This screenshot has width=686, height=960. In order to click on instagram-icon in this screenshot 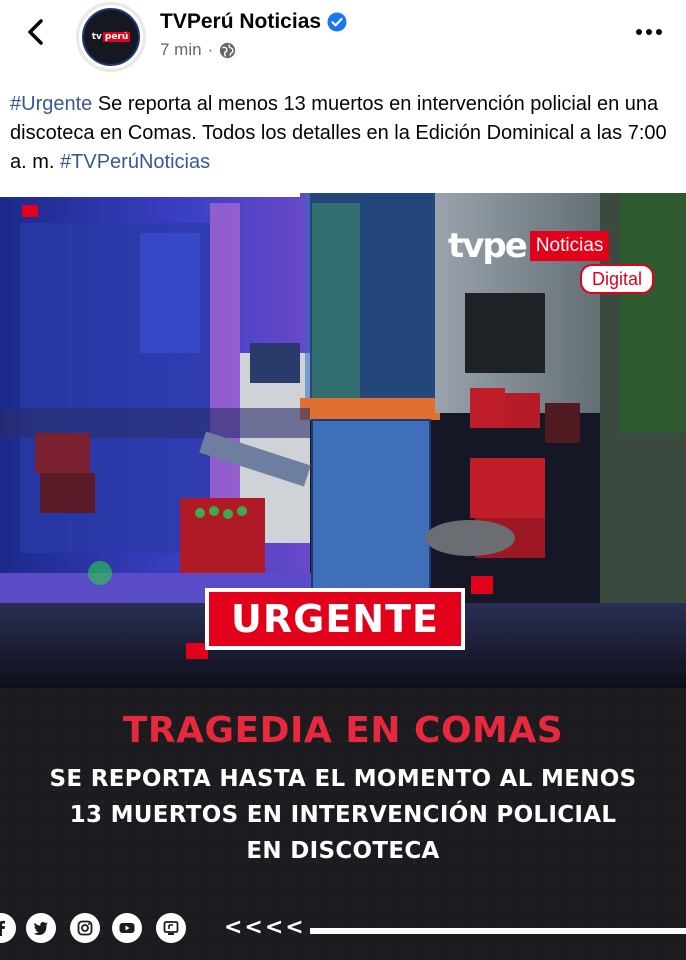, I will do `click(85, 928)`.